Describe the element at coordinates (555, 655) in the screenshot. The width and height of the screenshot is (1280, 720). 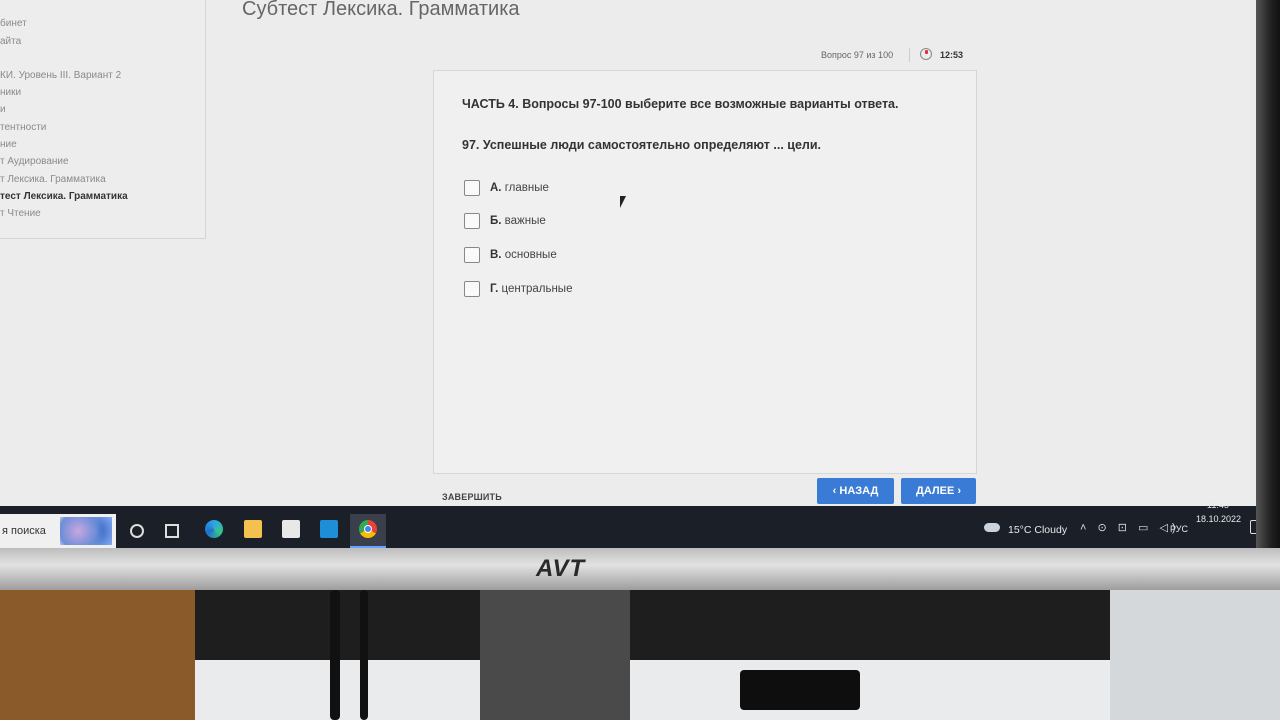
I see `monitor-stand` at that location.